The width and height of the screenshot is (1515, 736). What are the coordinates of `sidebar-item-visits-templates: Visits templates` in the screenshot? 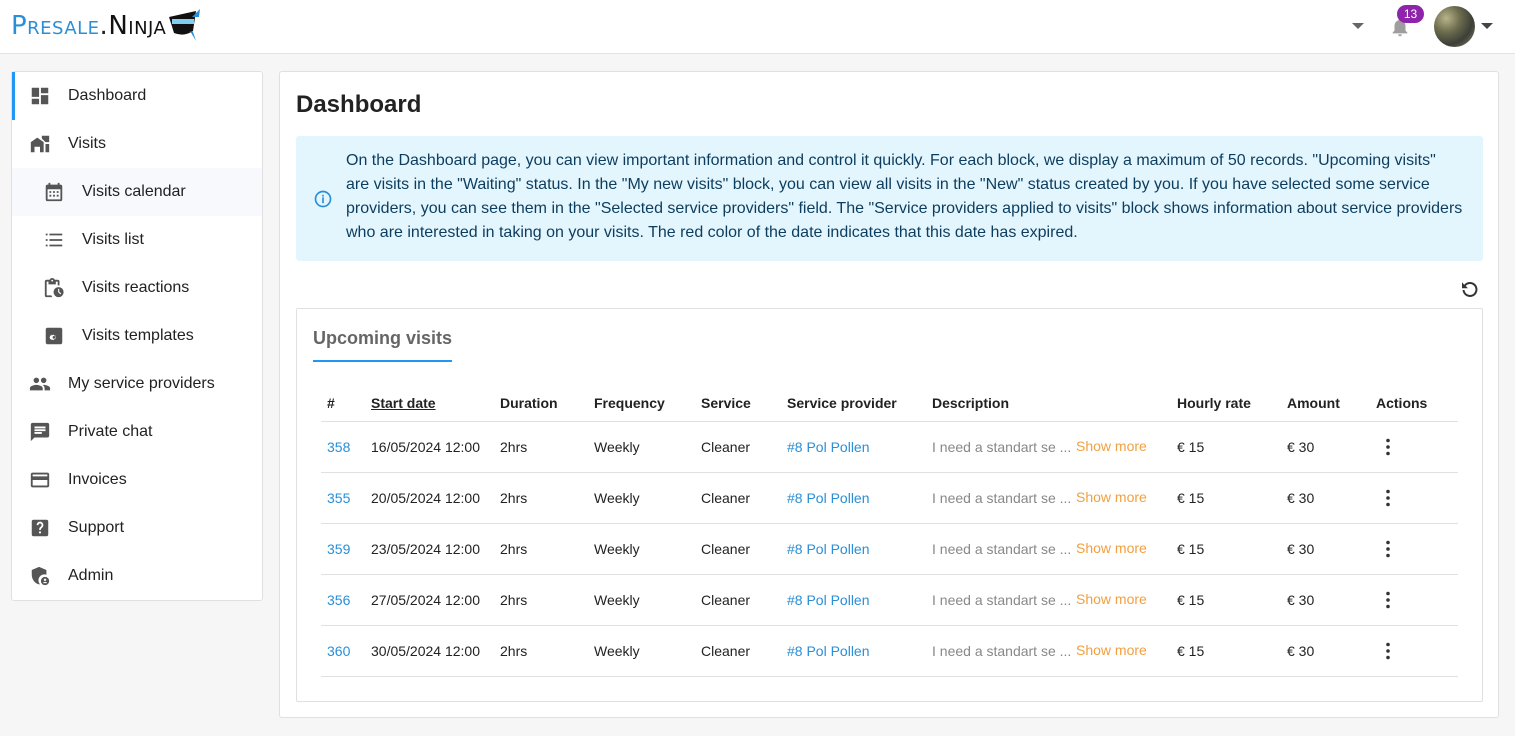 It's located at (137, 336).